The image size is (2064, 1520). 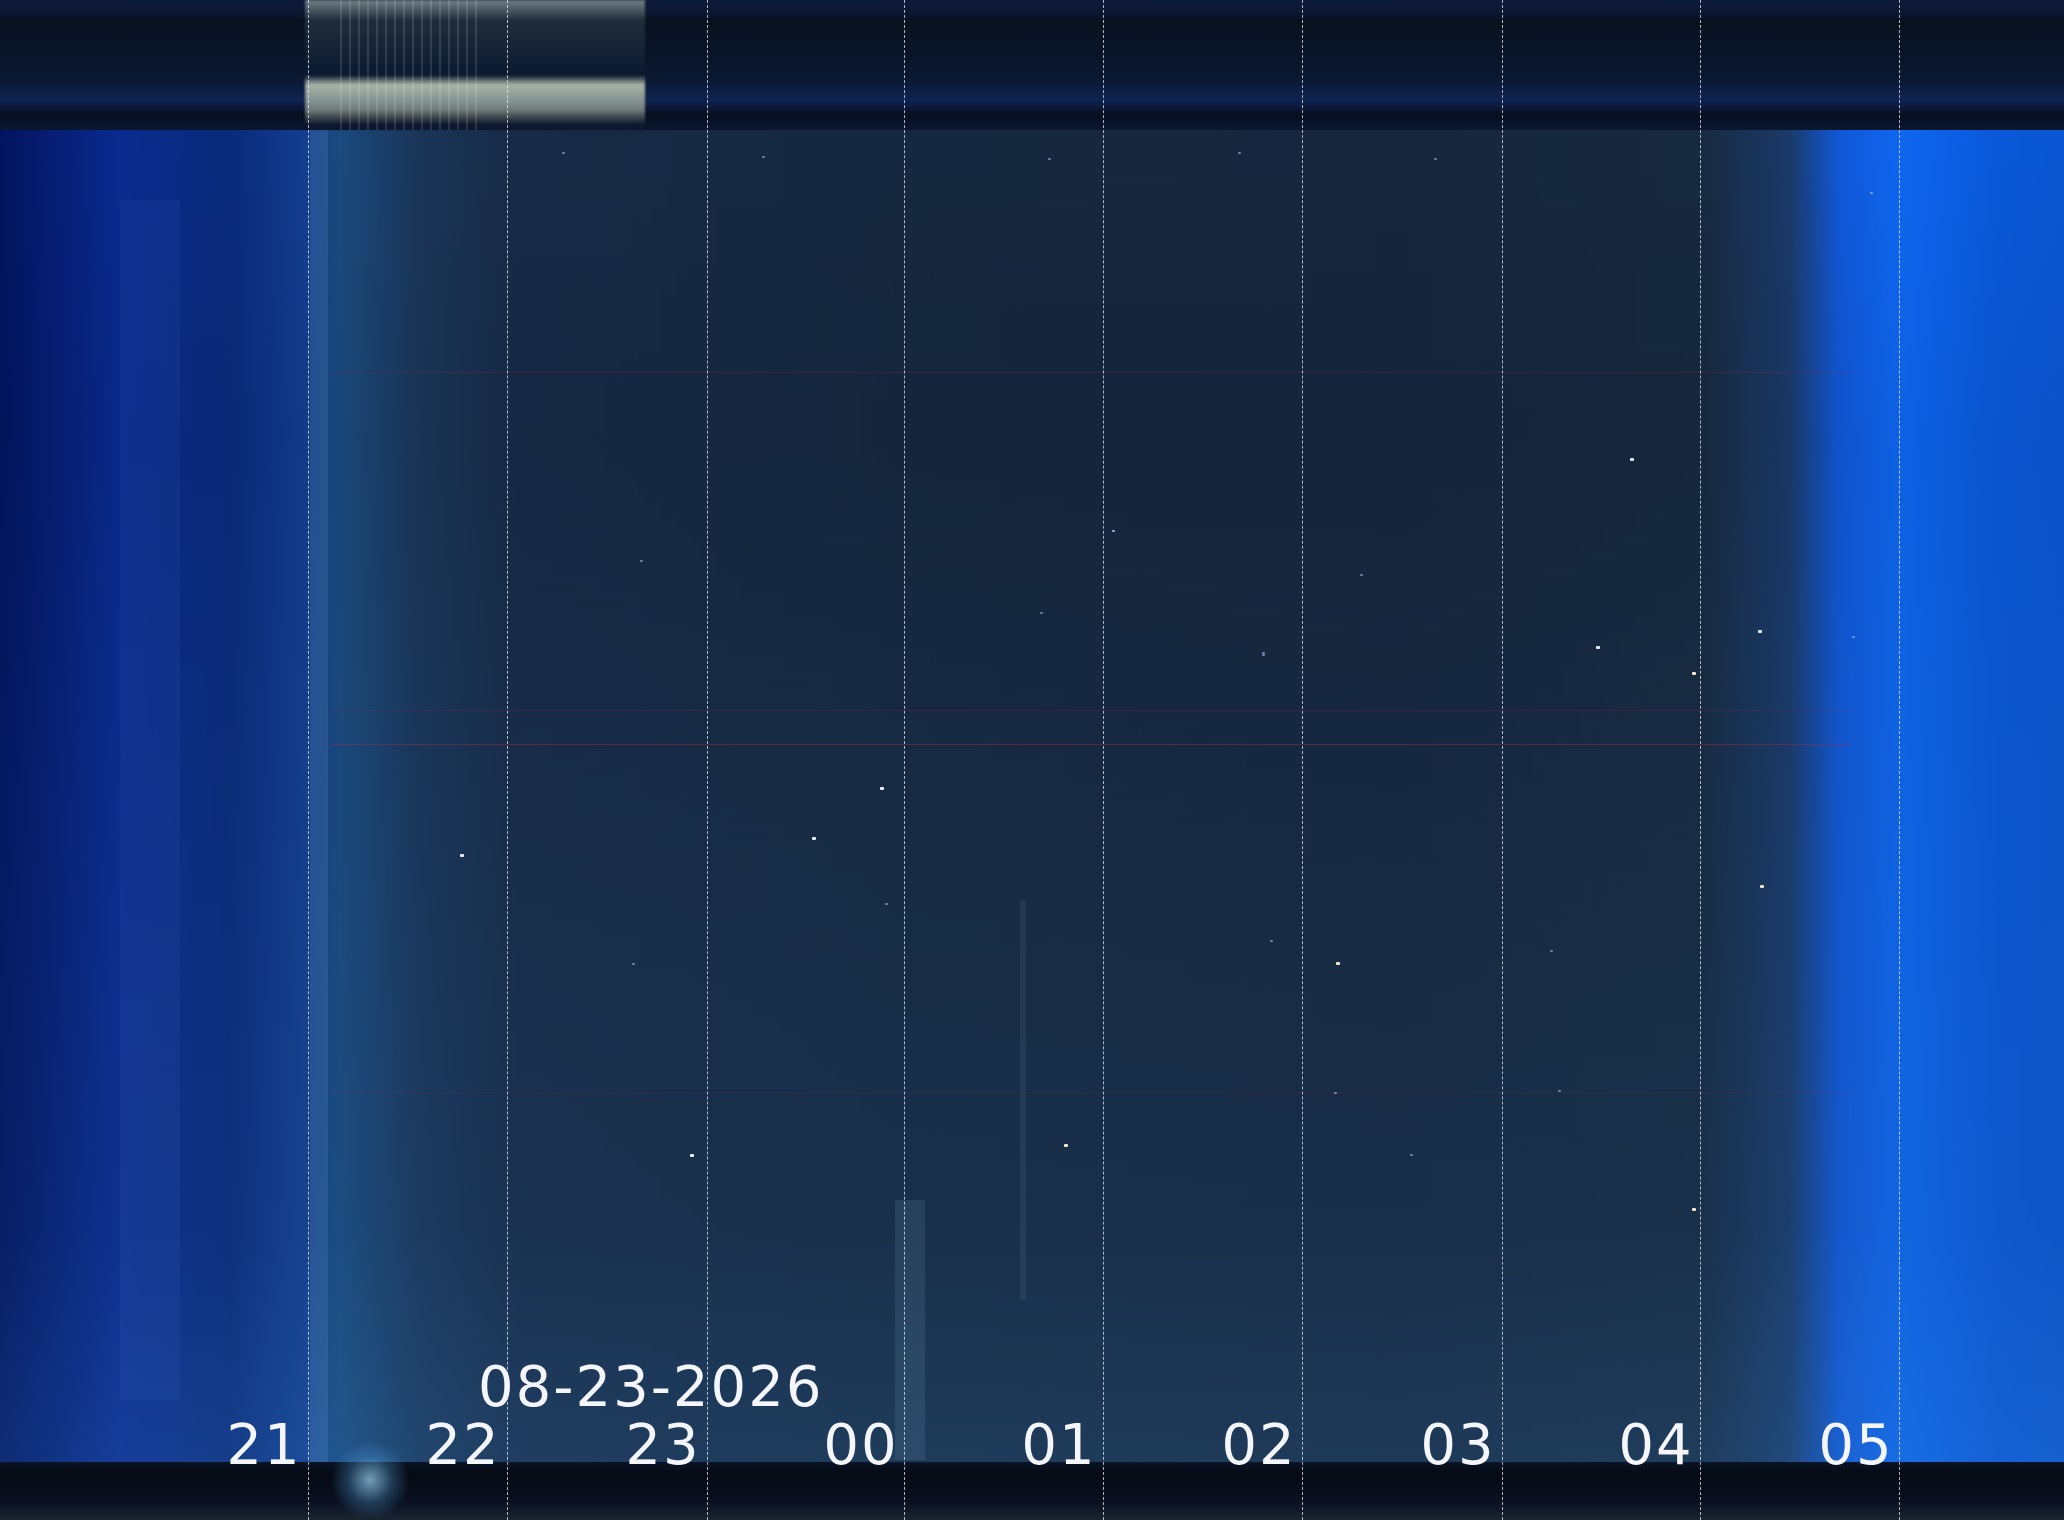 I want to click on hour-label: 04, so click(x=1656, y=1445).